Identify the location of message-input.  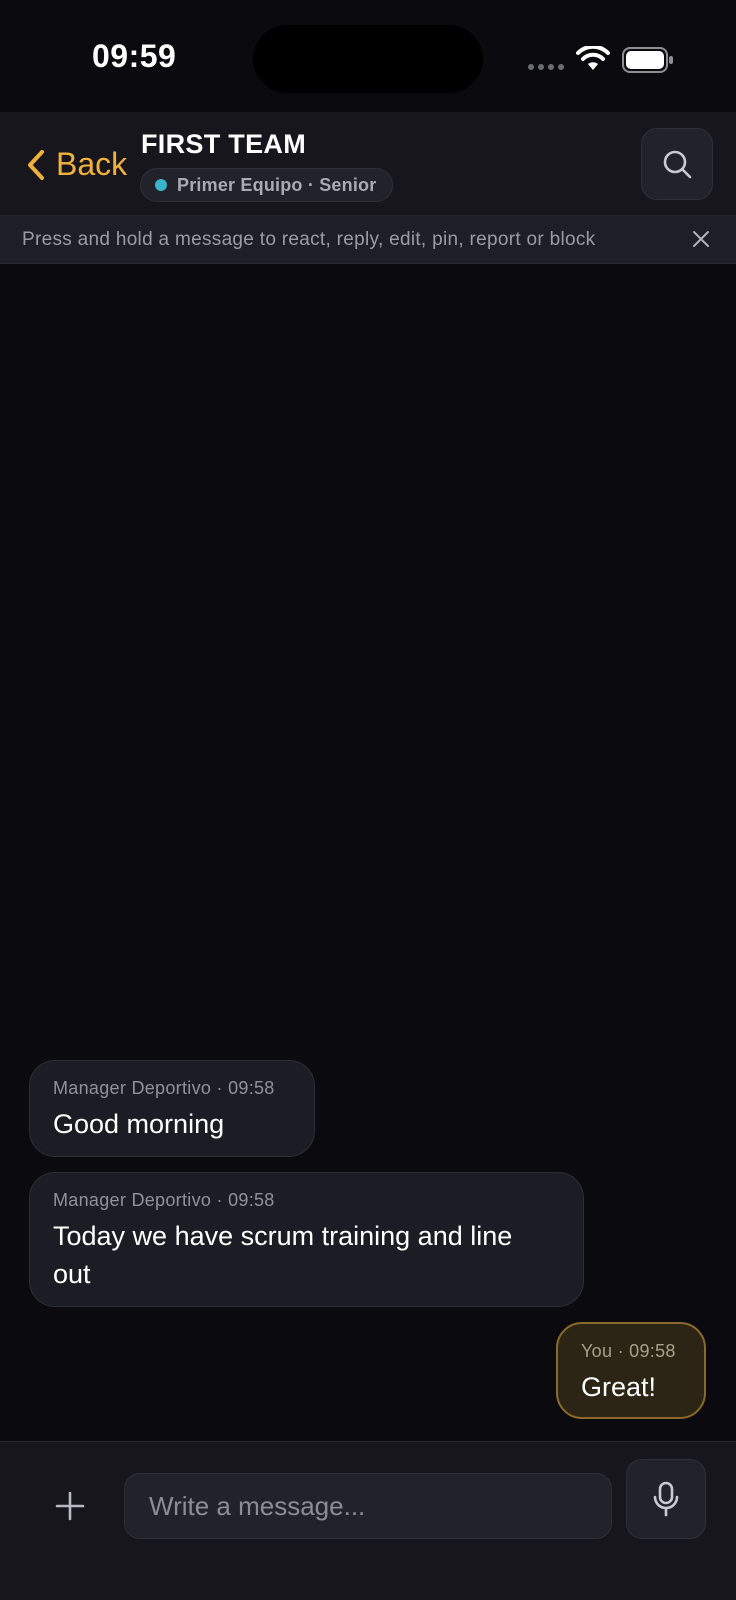
(368, 1506).